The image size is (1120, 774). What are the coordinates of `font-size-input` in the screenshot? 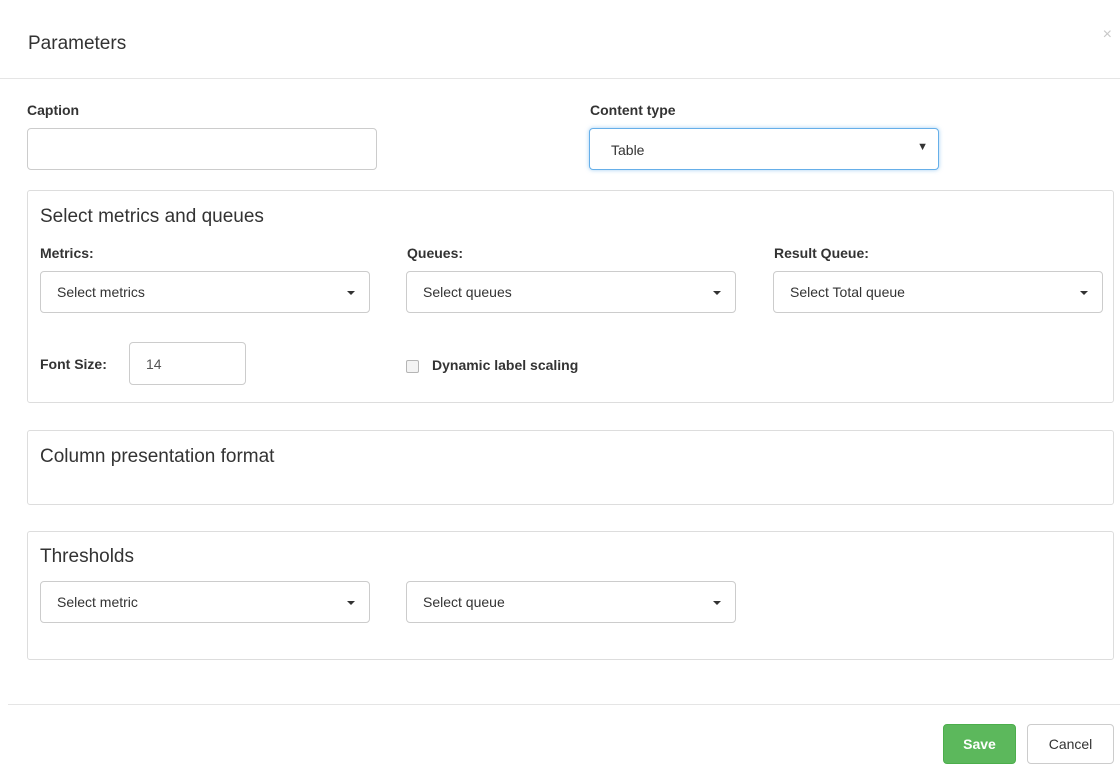 It's located at (187, 363).